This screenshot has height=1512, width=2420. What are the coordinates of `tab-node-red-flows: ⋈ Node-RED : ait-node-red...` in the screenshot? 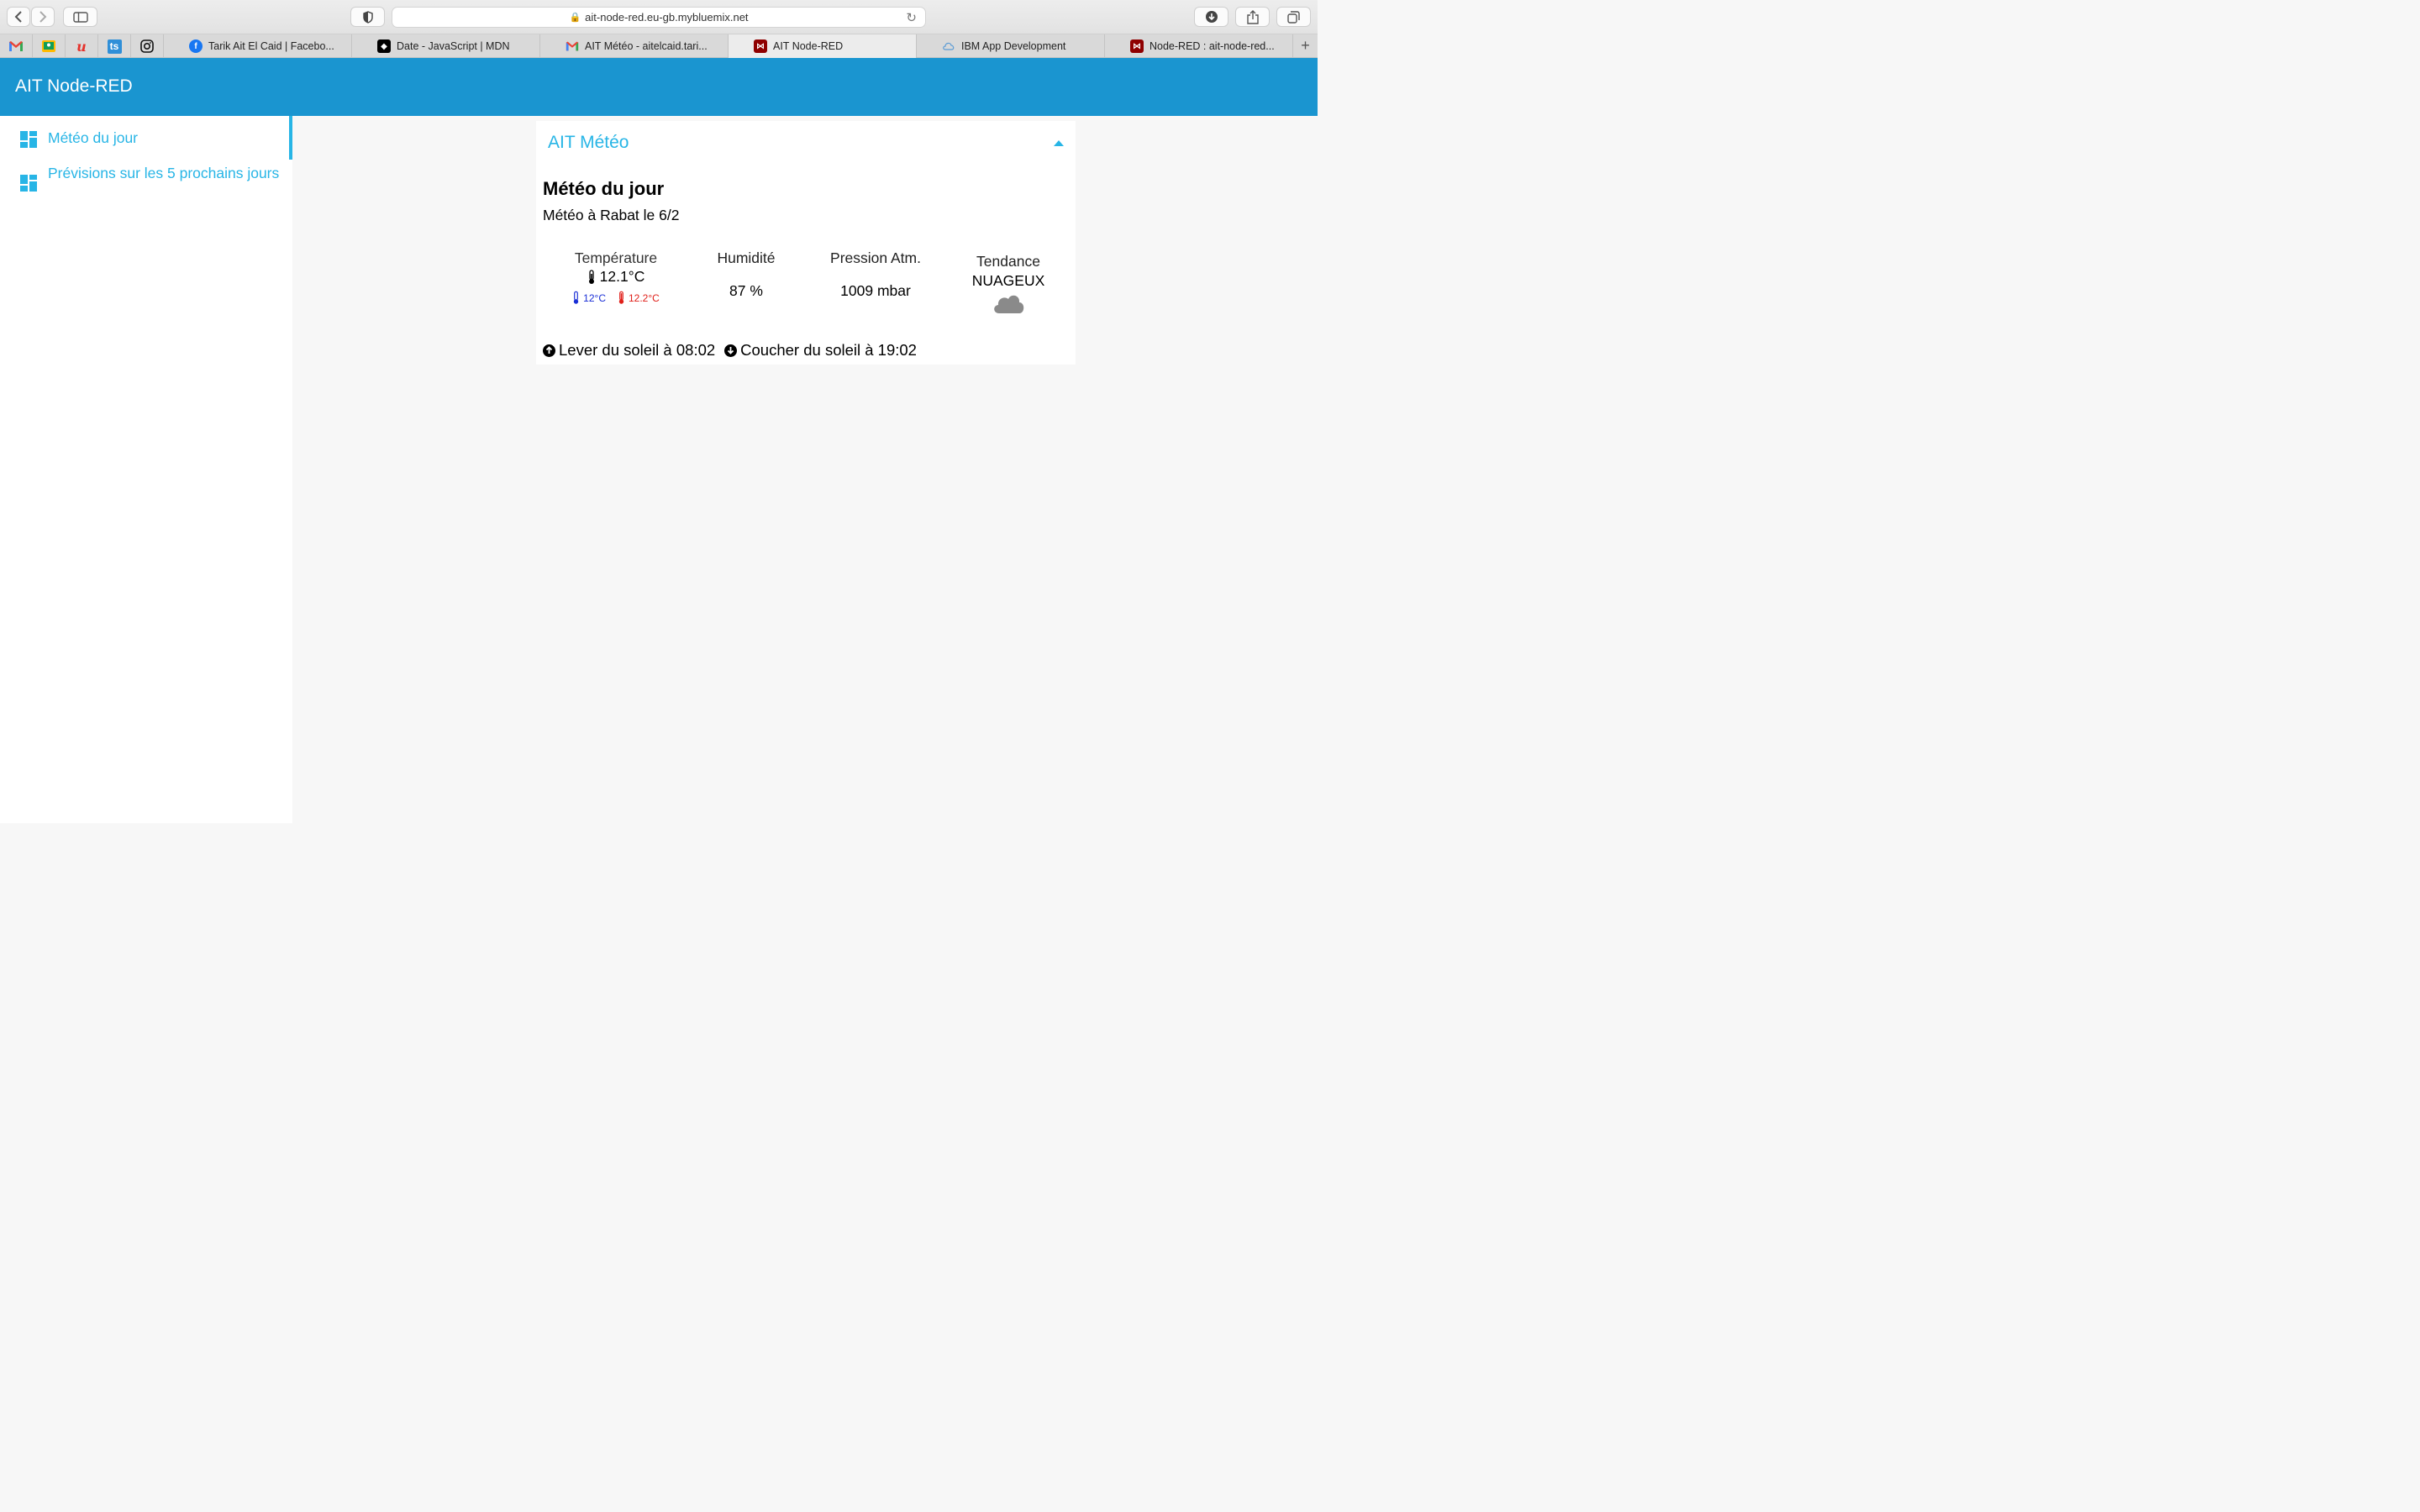 It's located at (1199, 46).